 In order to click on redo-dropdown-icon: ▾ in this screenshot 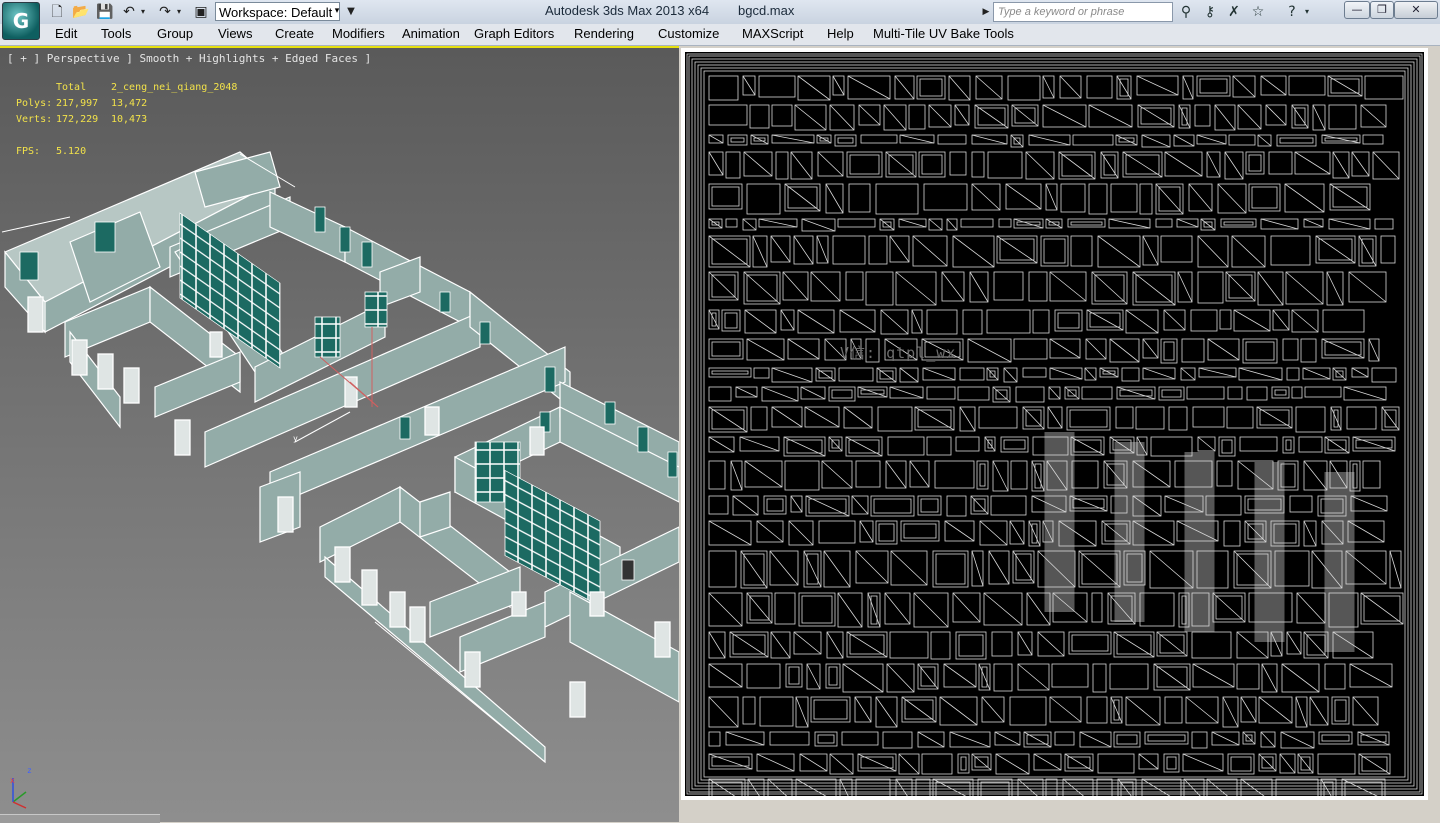, I will do `click(179, 12)`.